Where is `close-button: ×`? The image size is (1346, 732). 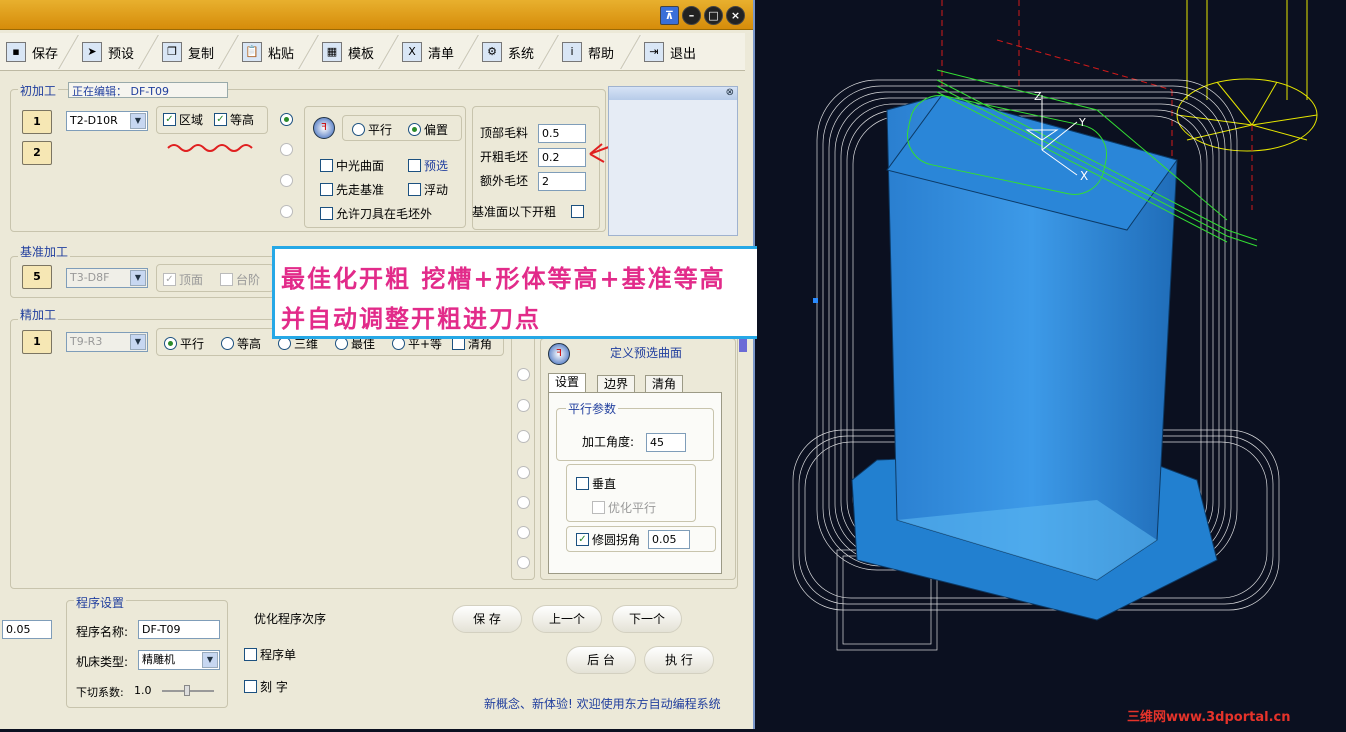
close-button: × is located at coordinates (735, 15).